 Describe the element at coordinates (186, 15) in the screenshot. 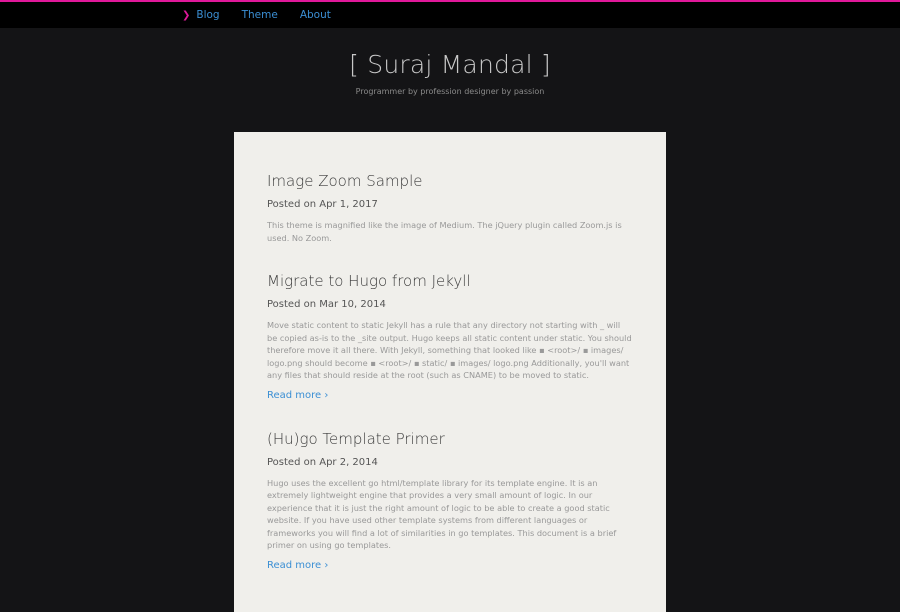

I see `chevron-right-icon: ❯` at that location.